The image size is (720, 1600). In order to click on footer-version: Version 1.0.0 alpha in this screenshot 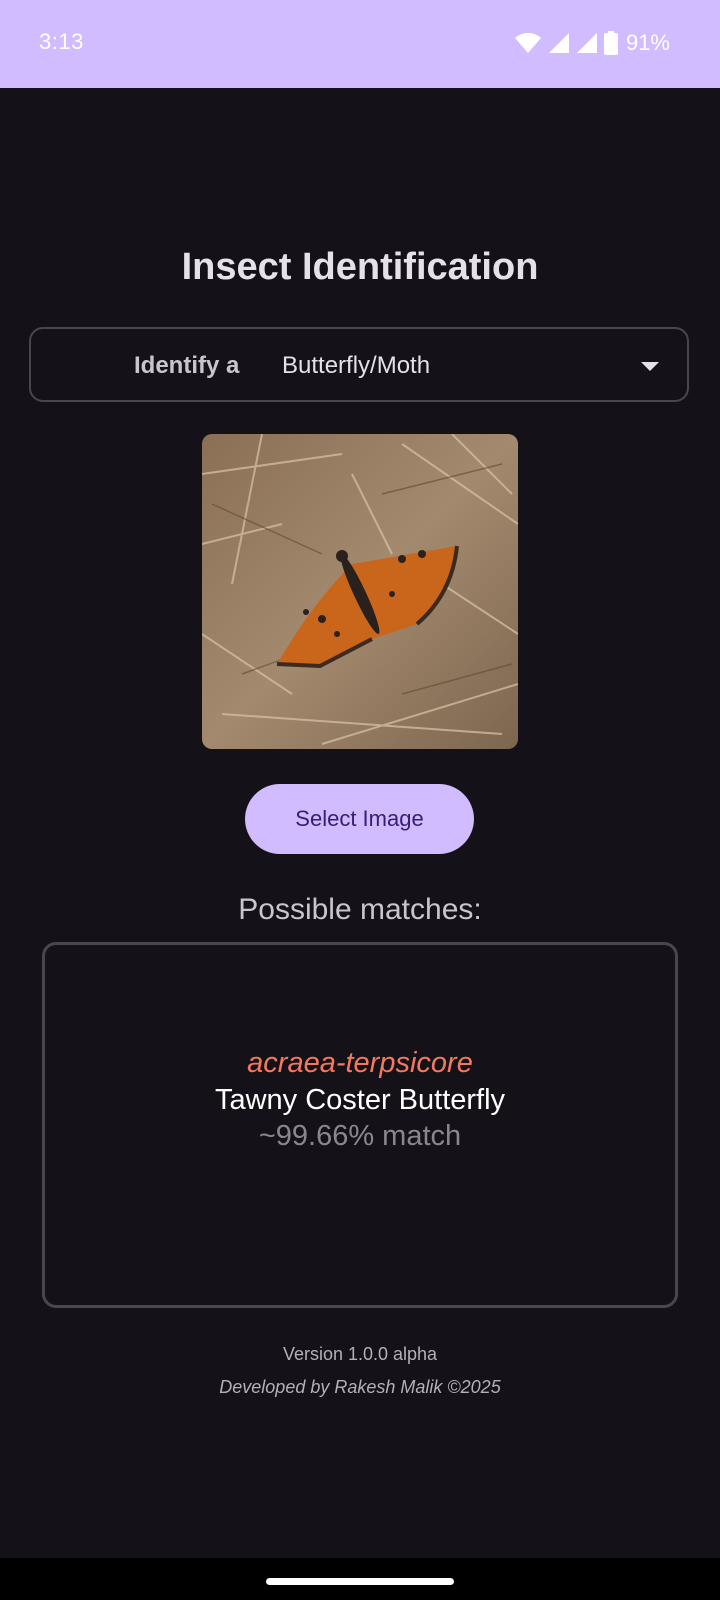, I will do `click(360, 1354)`.